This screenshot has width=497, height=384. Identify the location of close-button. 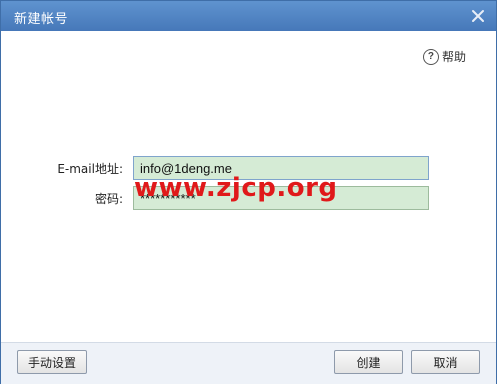
(478, 16).